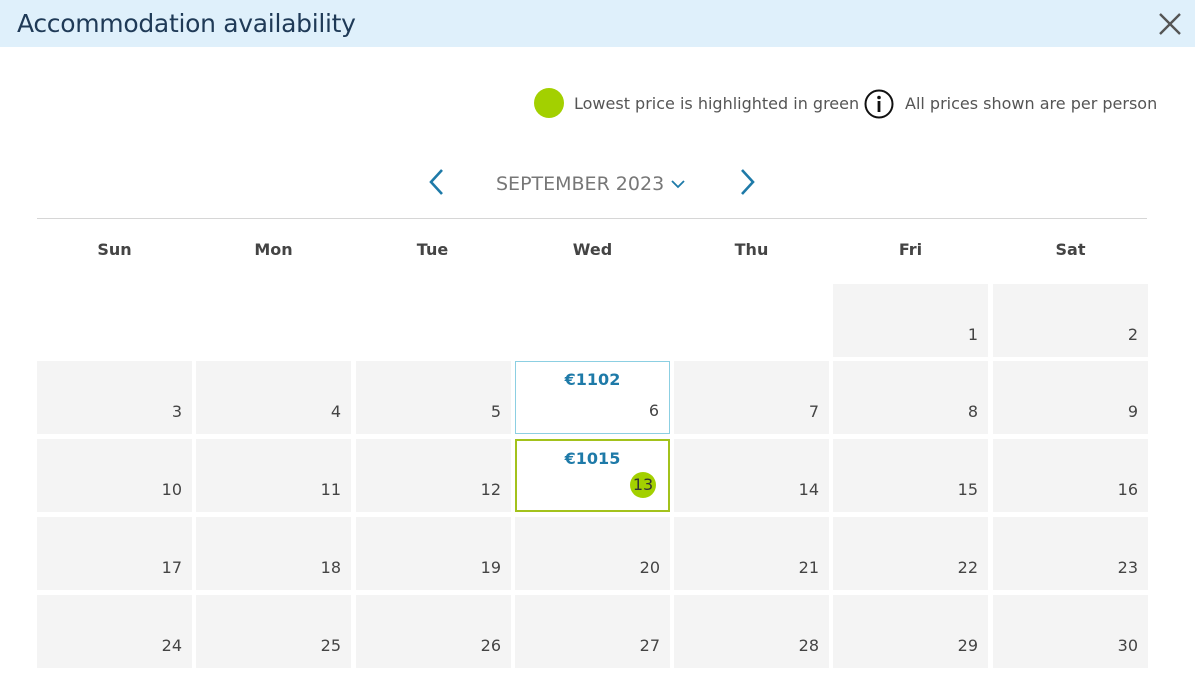  I want to click on calendar-day: 25, so click(273, 631).